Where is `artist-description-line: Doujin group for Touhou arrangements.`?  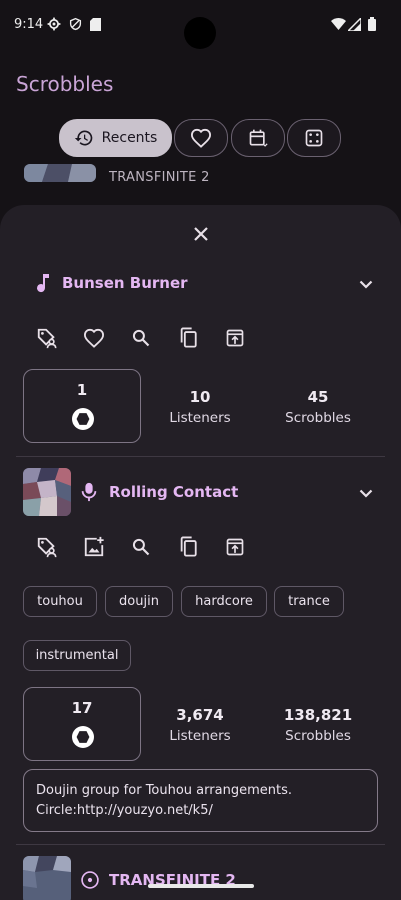
artist-description-line: Doujin group for Touhou arrangements. is located at coordinates (164, 790).